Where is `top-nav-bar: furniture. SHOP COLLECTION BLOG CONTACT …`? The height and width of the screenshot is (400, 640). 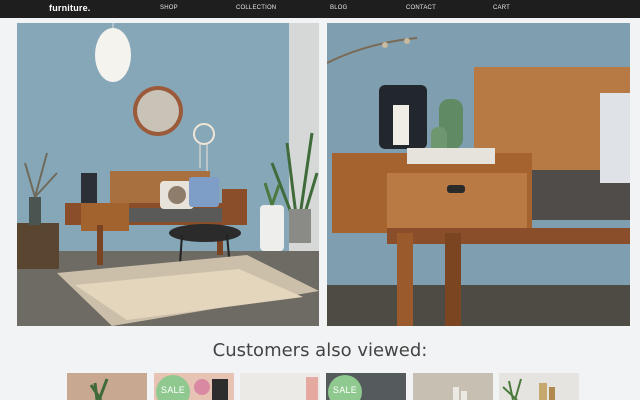
top-nav-bar: furniture. SHOP COLLECTION BLOG CONTACT … is located at coordinates (320, 9).